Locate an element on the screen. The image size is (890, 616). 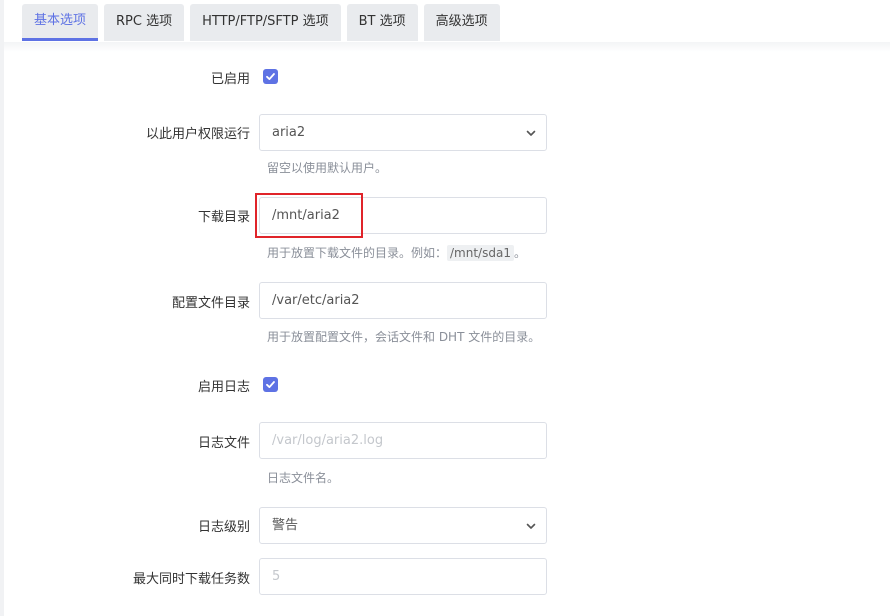
tab-divider is located at coordinates (447, 47).